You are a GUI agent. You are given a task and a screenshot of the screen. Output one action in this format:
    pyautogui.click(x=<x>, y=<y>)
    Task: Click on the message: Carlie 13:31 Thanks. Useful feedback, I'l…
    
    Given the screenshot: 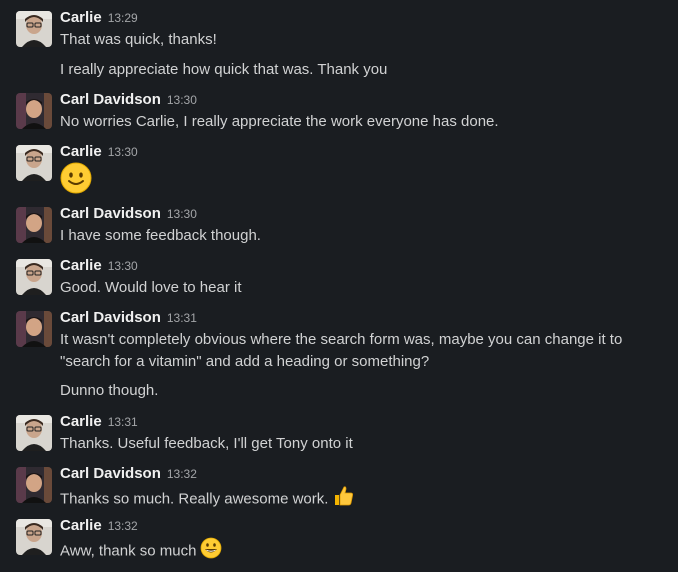 What is the action you would take?
    pyautogui.click(x=339, y=430)
    